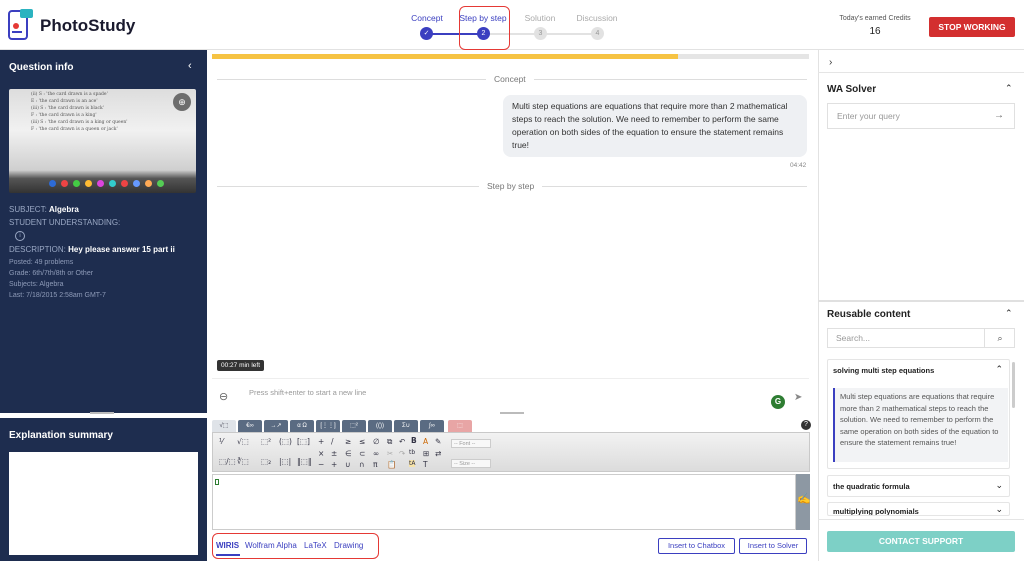  Describe the element at coordinates (597, 33) in the screenshot. I see `step-number-4: 4` at that location.